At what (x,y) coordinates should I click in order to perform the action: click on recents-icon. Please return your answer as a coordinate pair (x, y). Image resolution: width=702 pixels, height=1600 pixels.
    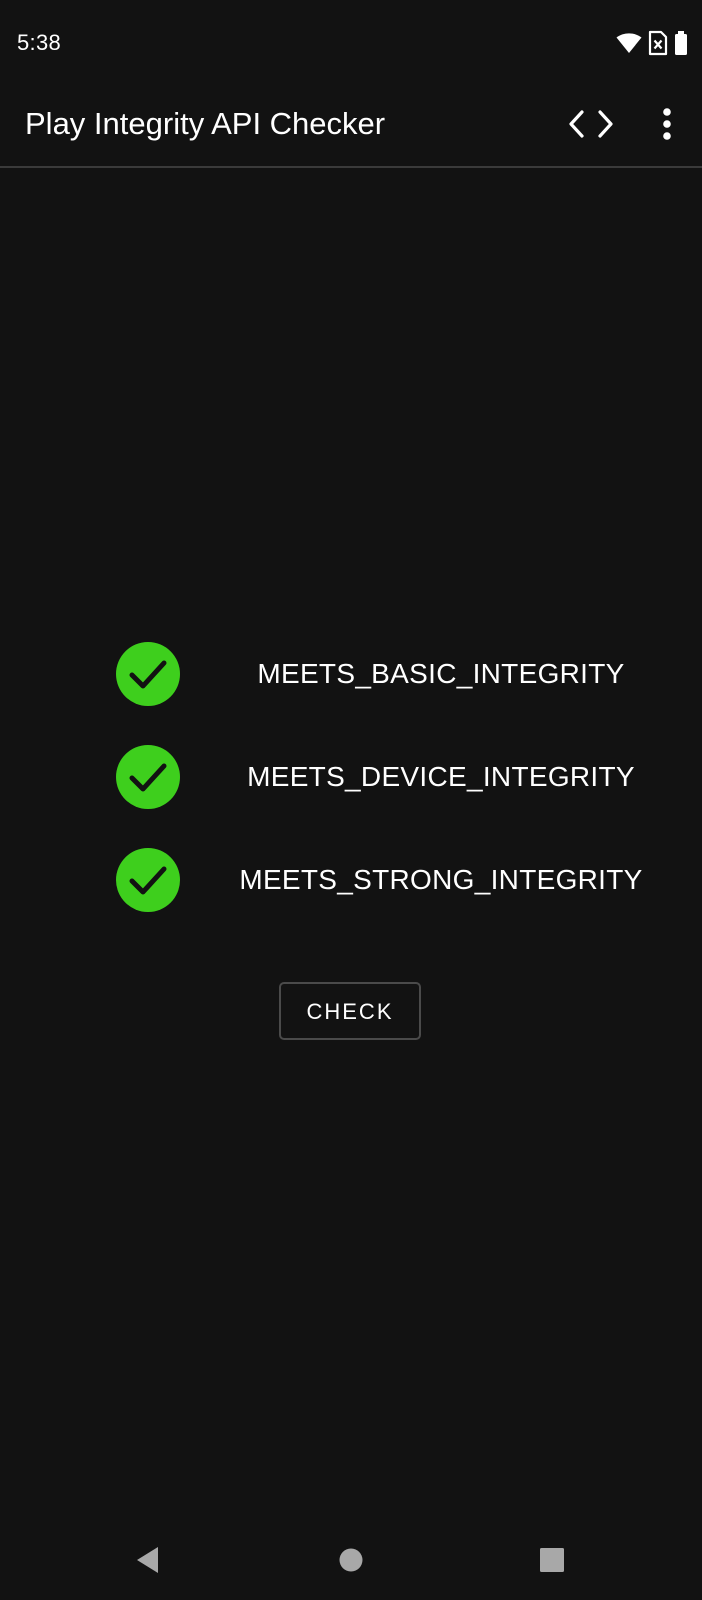
    Looking at the image, I should click on (552, 1560).